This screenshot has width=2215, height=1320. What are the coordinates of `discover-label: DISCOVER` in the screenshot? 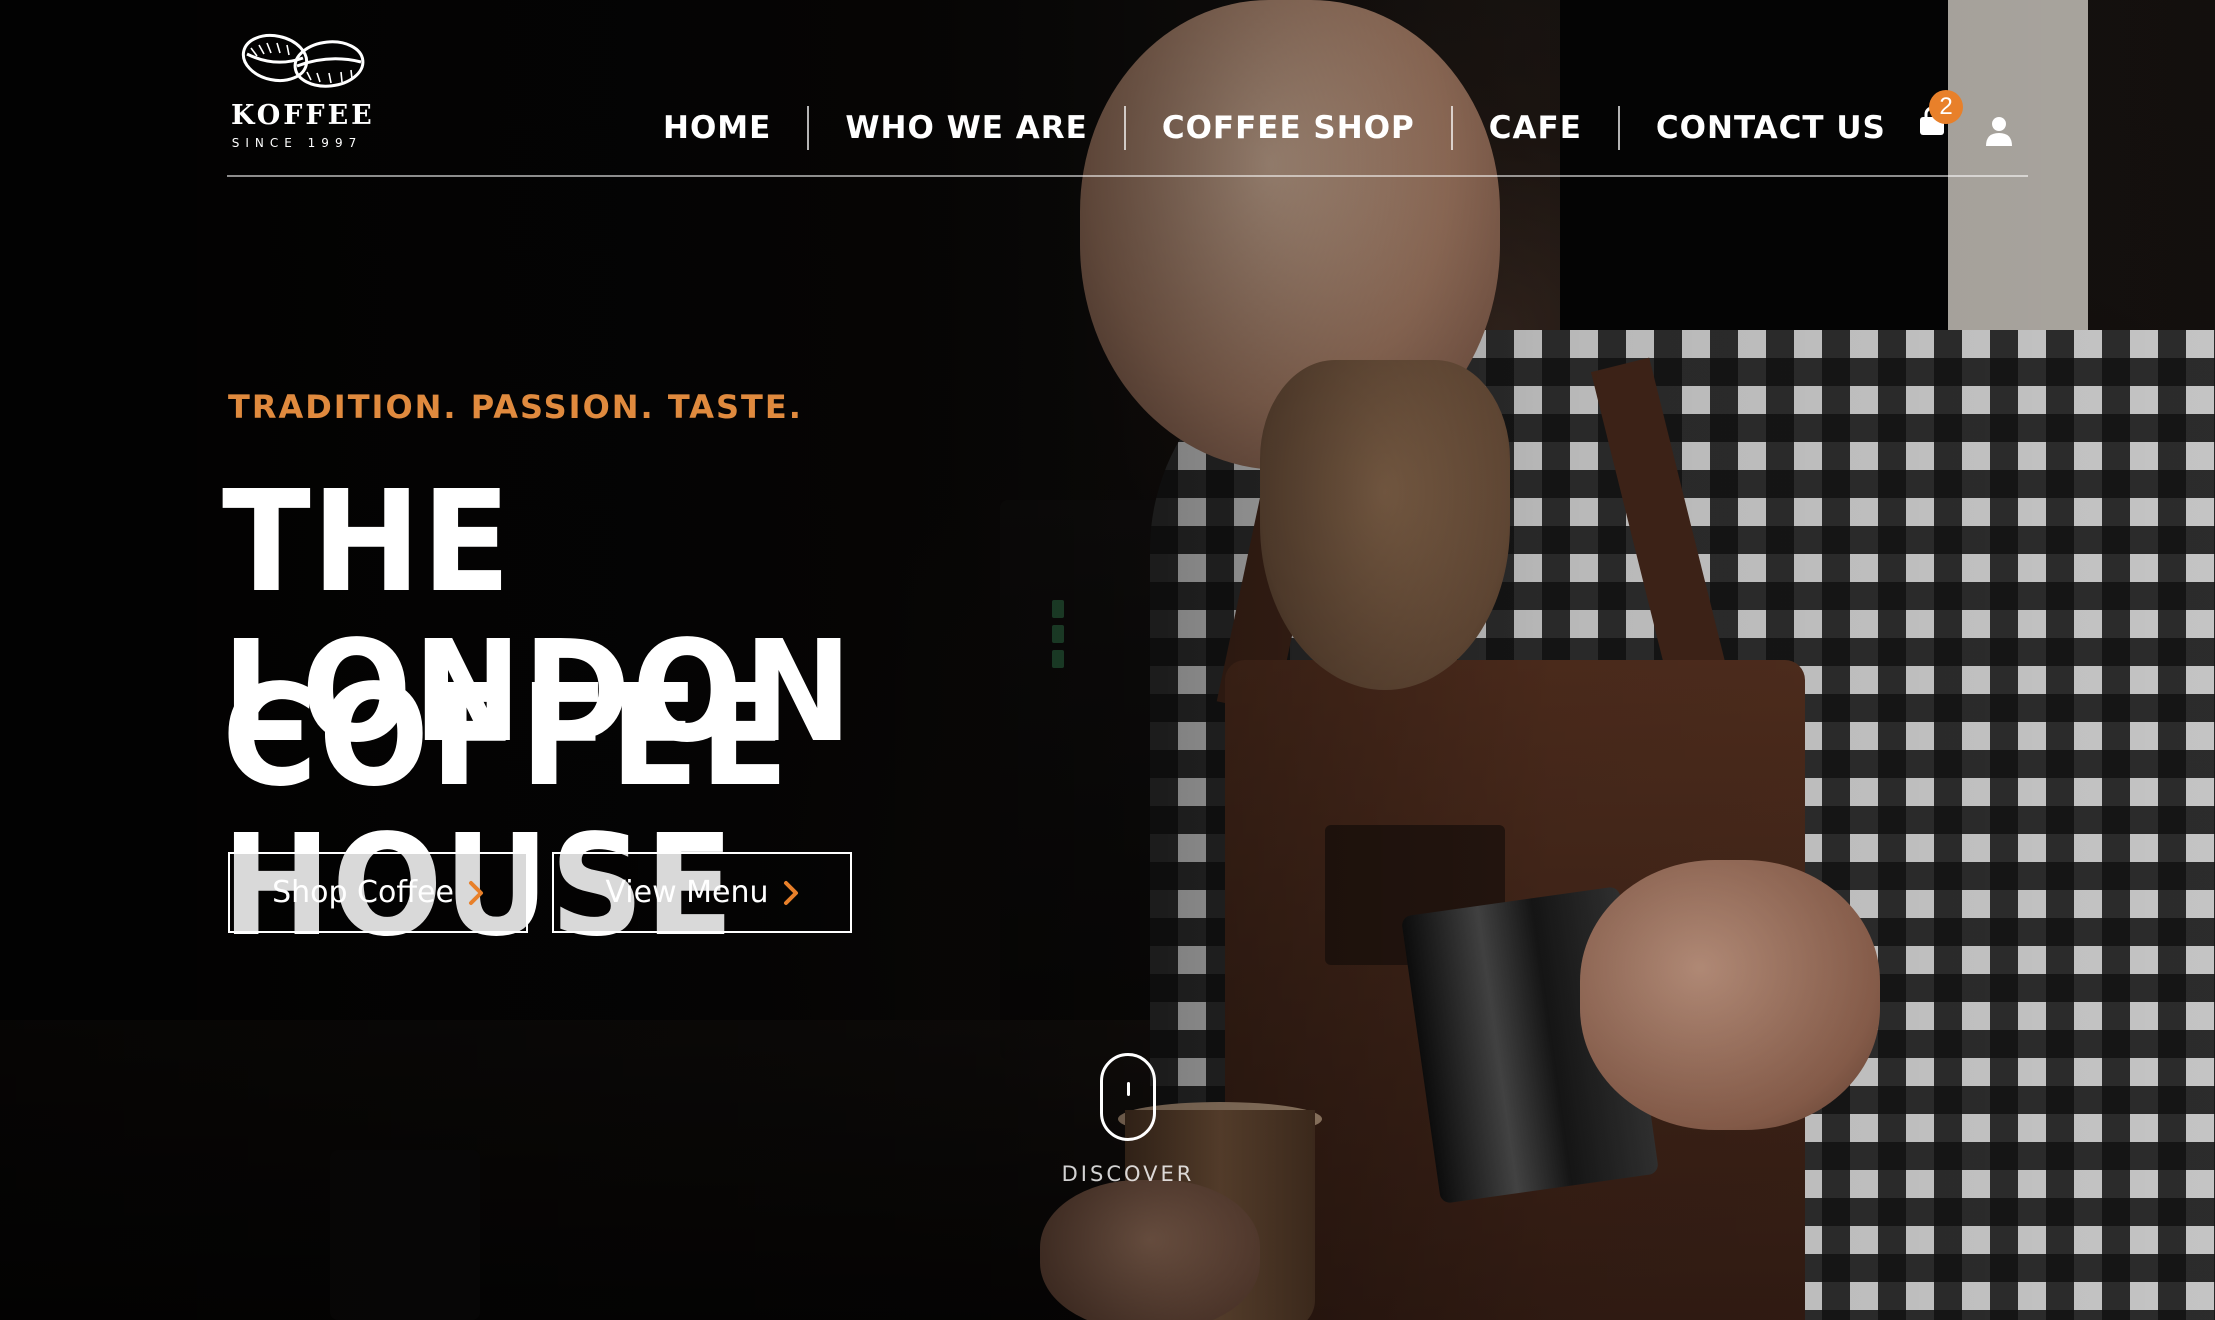 It's located at (1128, 1174).